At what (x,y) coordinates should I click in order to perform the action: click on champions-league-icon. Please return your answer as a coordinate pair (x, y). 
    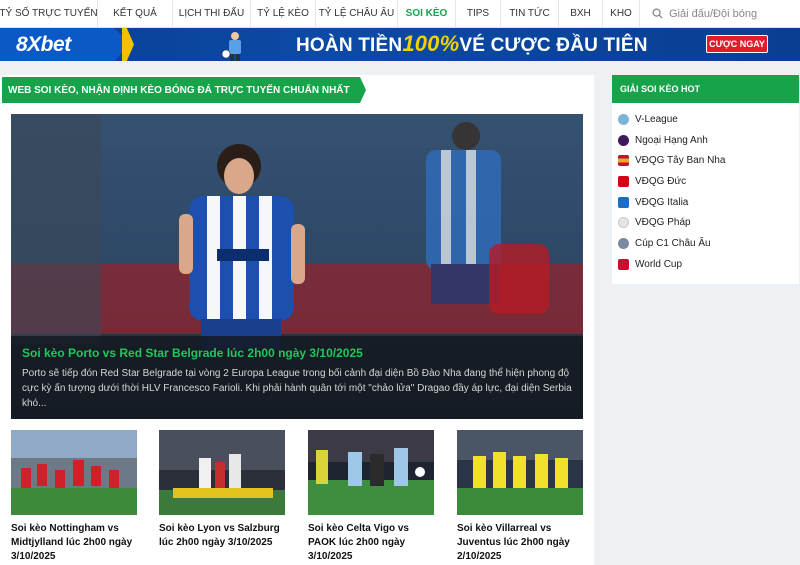
    Looking at the image, I should click on (623, 243).